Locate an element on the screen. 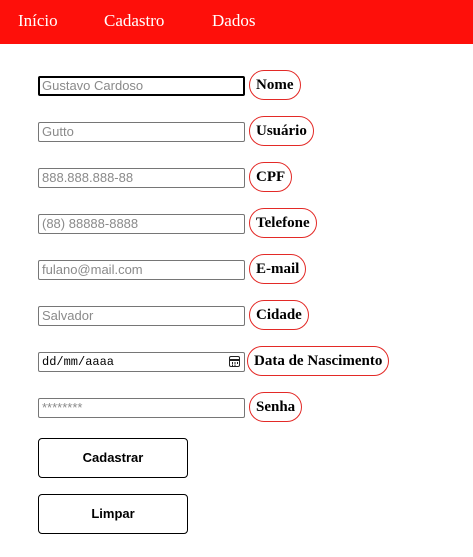 Image resolution: width=473 pixels, height=557 pixels. navbar: Início Cadastro Dados is located at coordinates (236, 22).